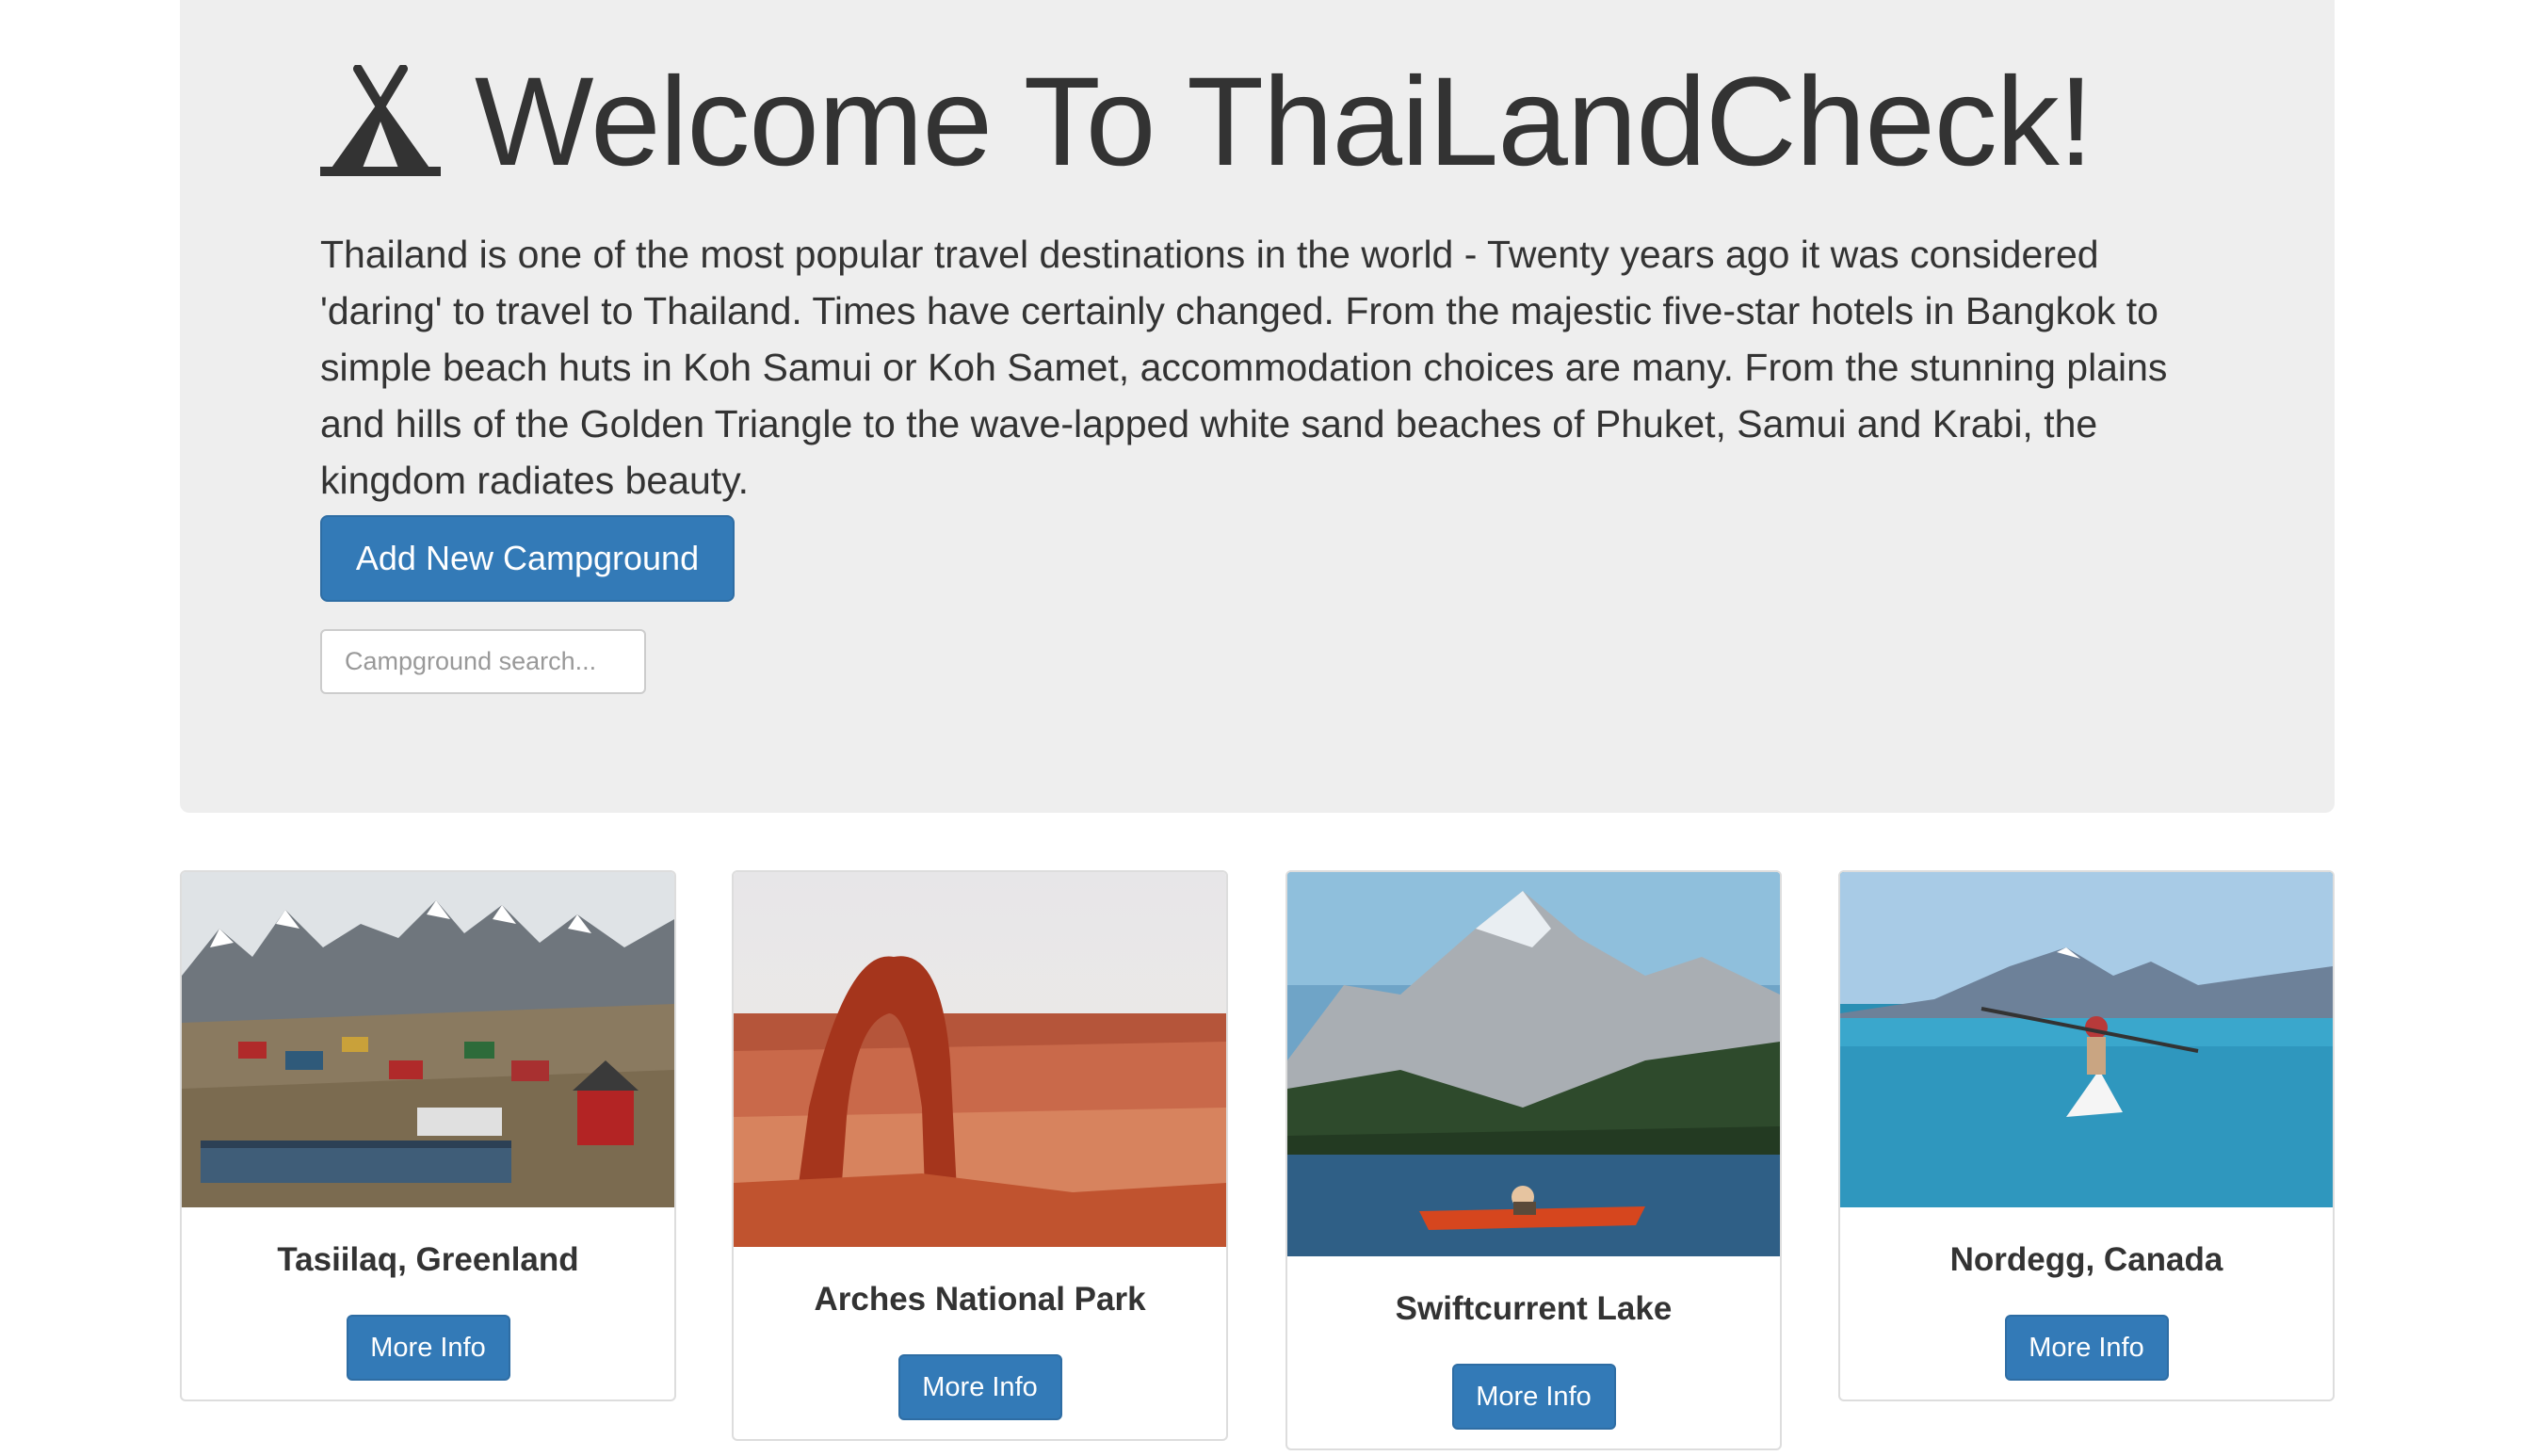 This screenshot has height=1456, width=2522. I want to click on campground-card: Swiftcurrent Lake More Info, so click(1533, 1160).